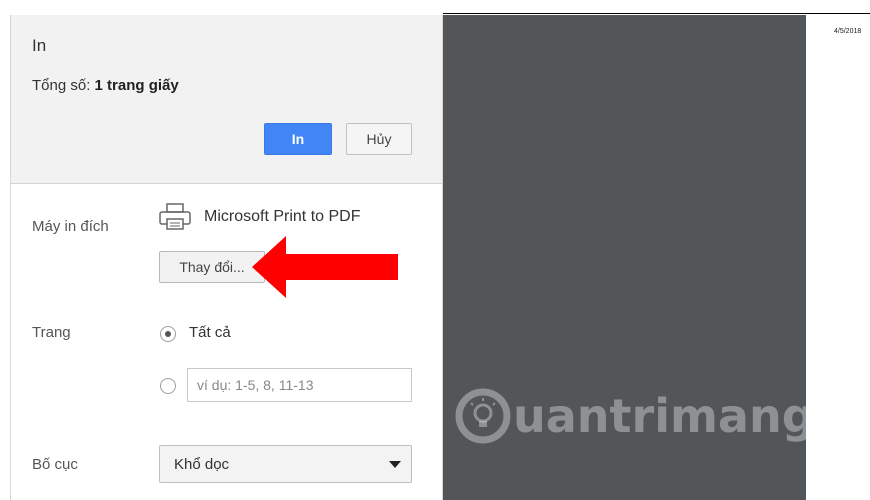 The width and height of the screenshot is (870, 500). What do you see at coordinates (175, 216) in the screenshot?
I see `printer-icon` at bounding box center [175, 216].